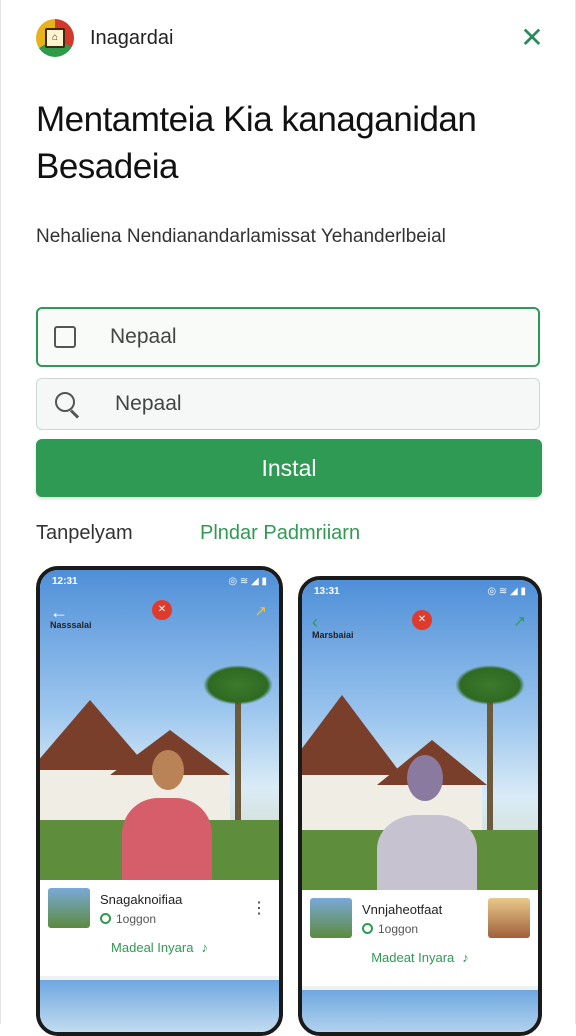  I want to click on tab-second: Plndar Padmriiarn, so click(280, 533).